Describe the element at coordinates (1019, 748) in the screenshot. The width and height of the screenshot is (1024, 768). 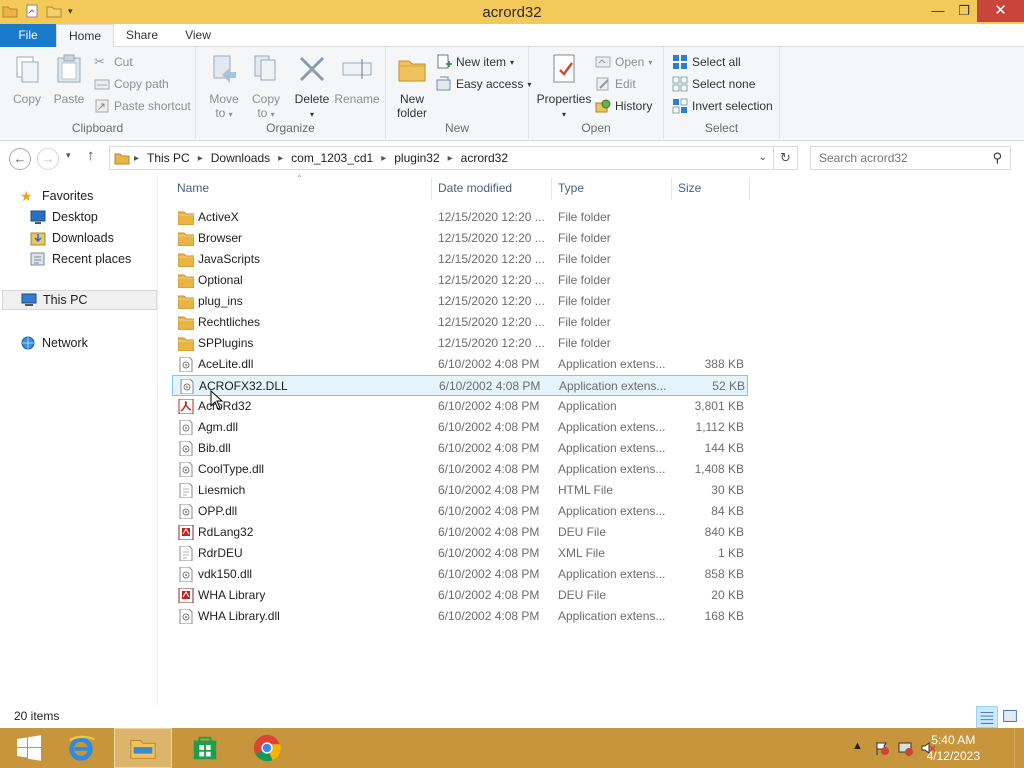
I see `show-desktop-button` at that location.